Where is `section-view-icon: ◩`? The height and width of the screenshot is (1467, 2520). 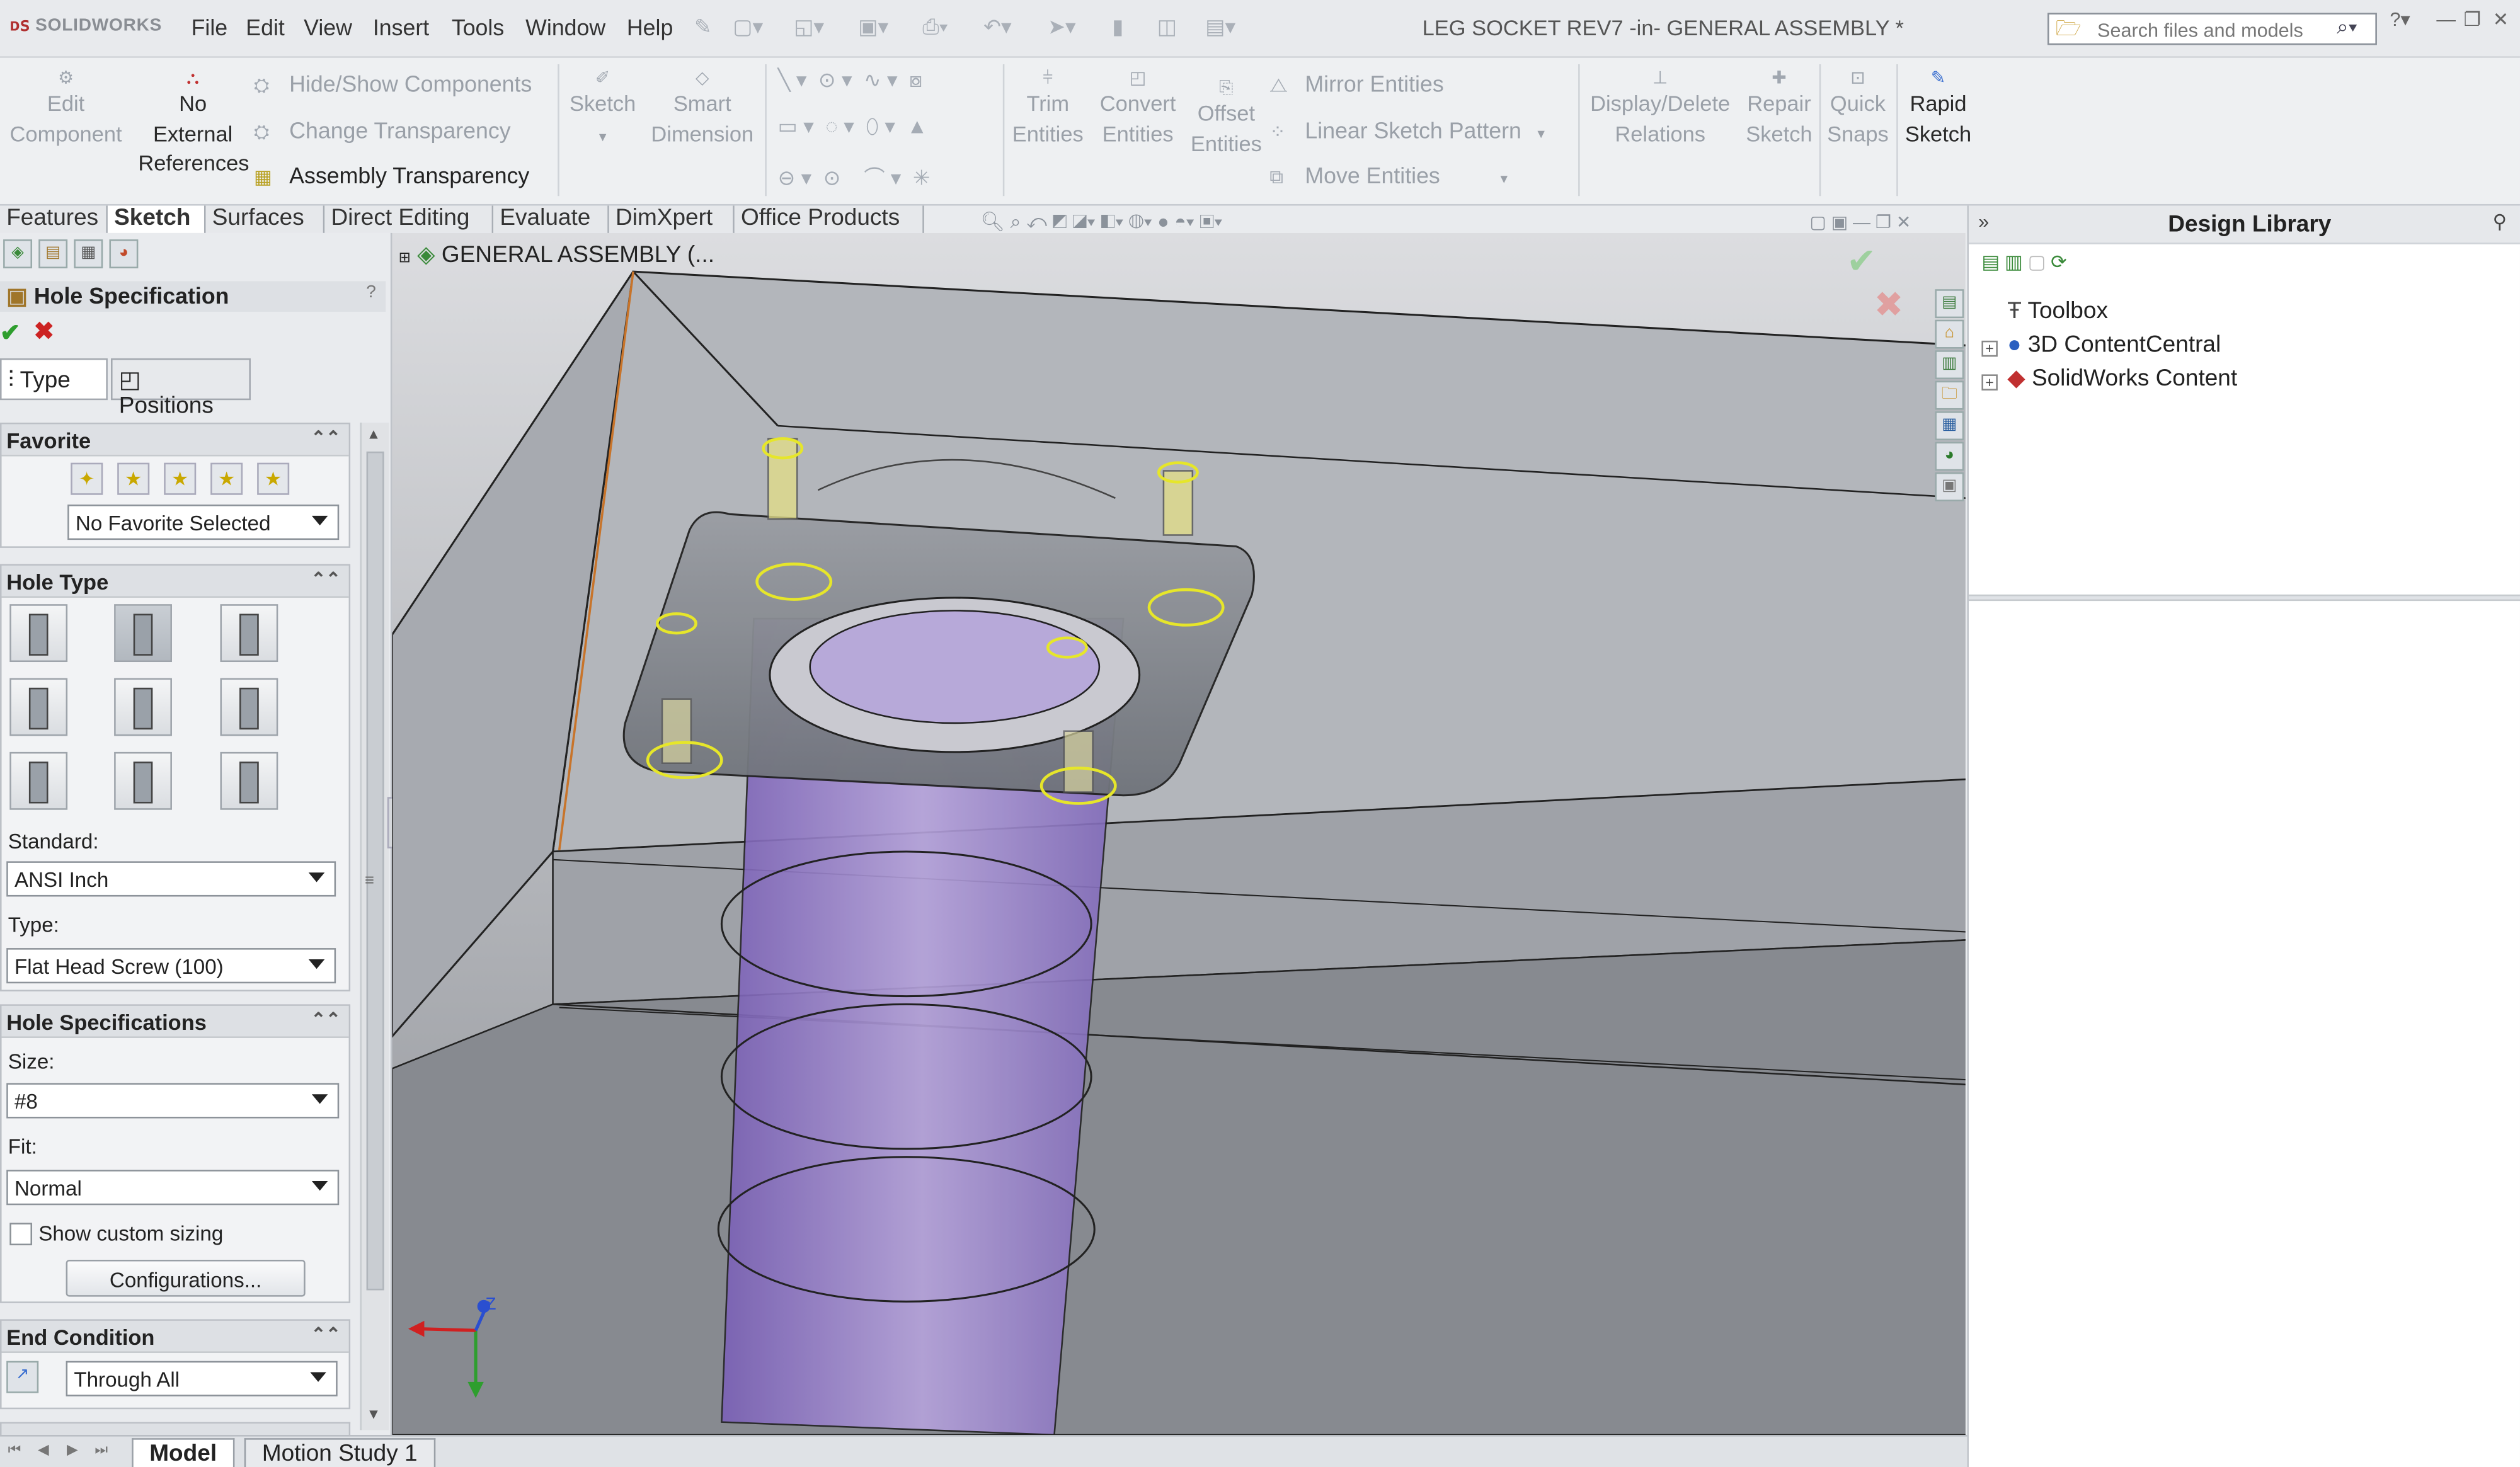
section-view-icon: ◩ is located at coordinates (1059, 221).